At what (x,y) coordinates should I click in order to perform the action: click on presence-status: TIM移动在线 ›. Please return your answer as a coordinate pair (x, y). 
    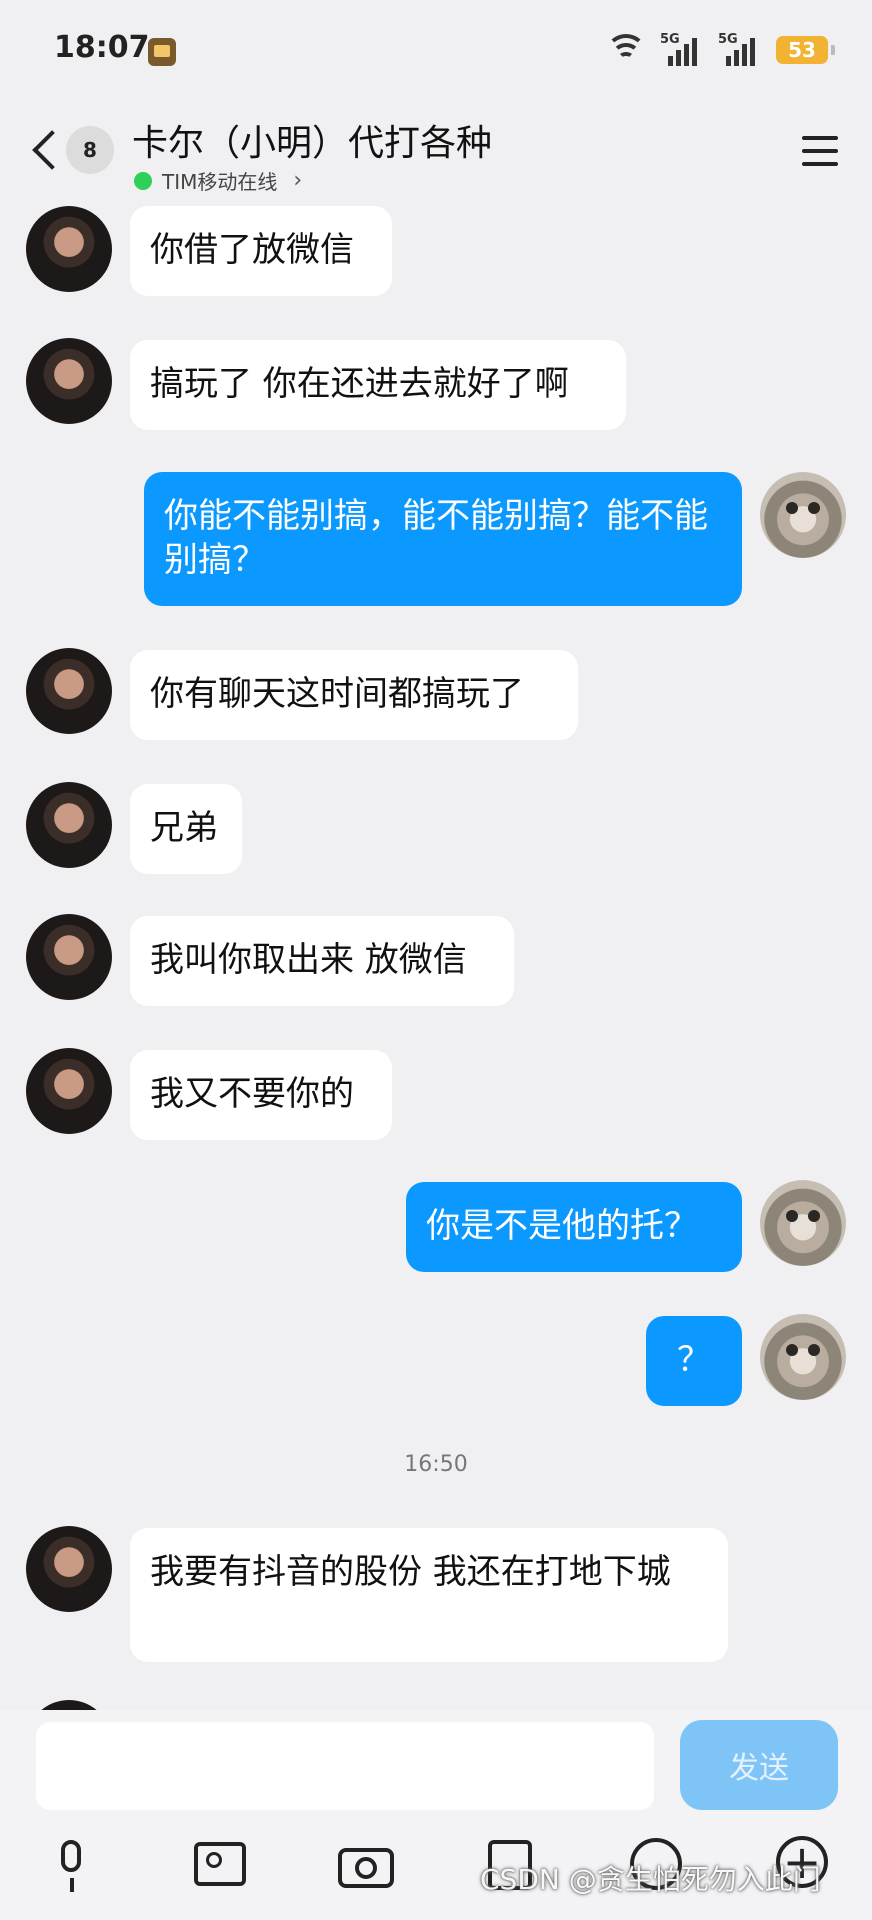
    Looking at the image, I should click on (218, 180).